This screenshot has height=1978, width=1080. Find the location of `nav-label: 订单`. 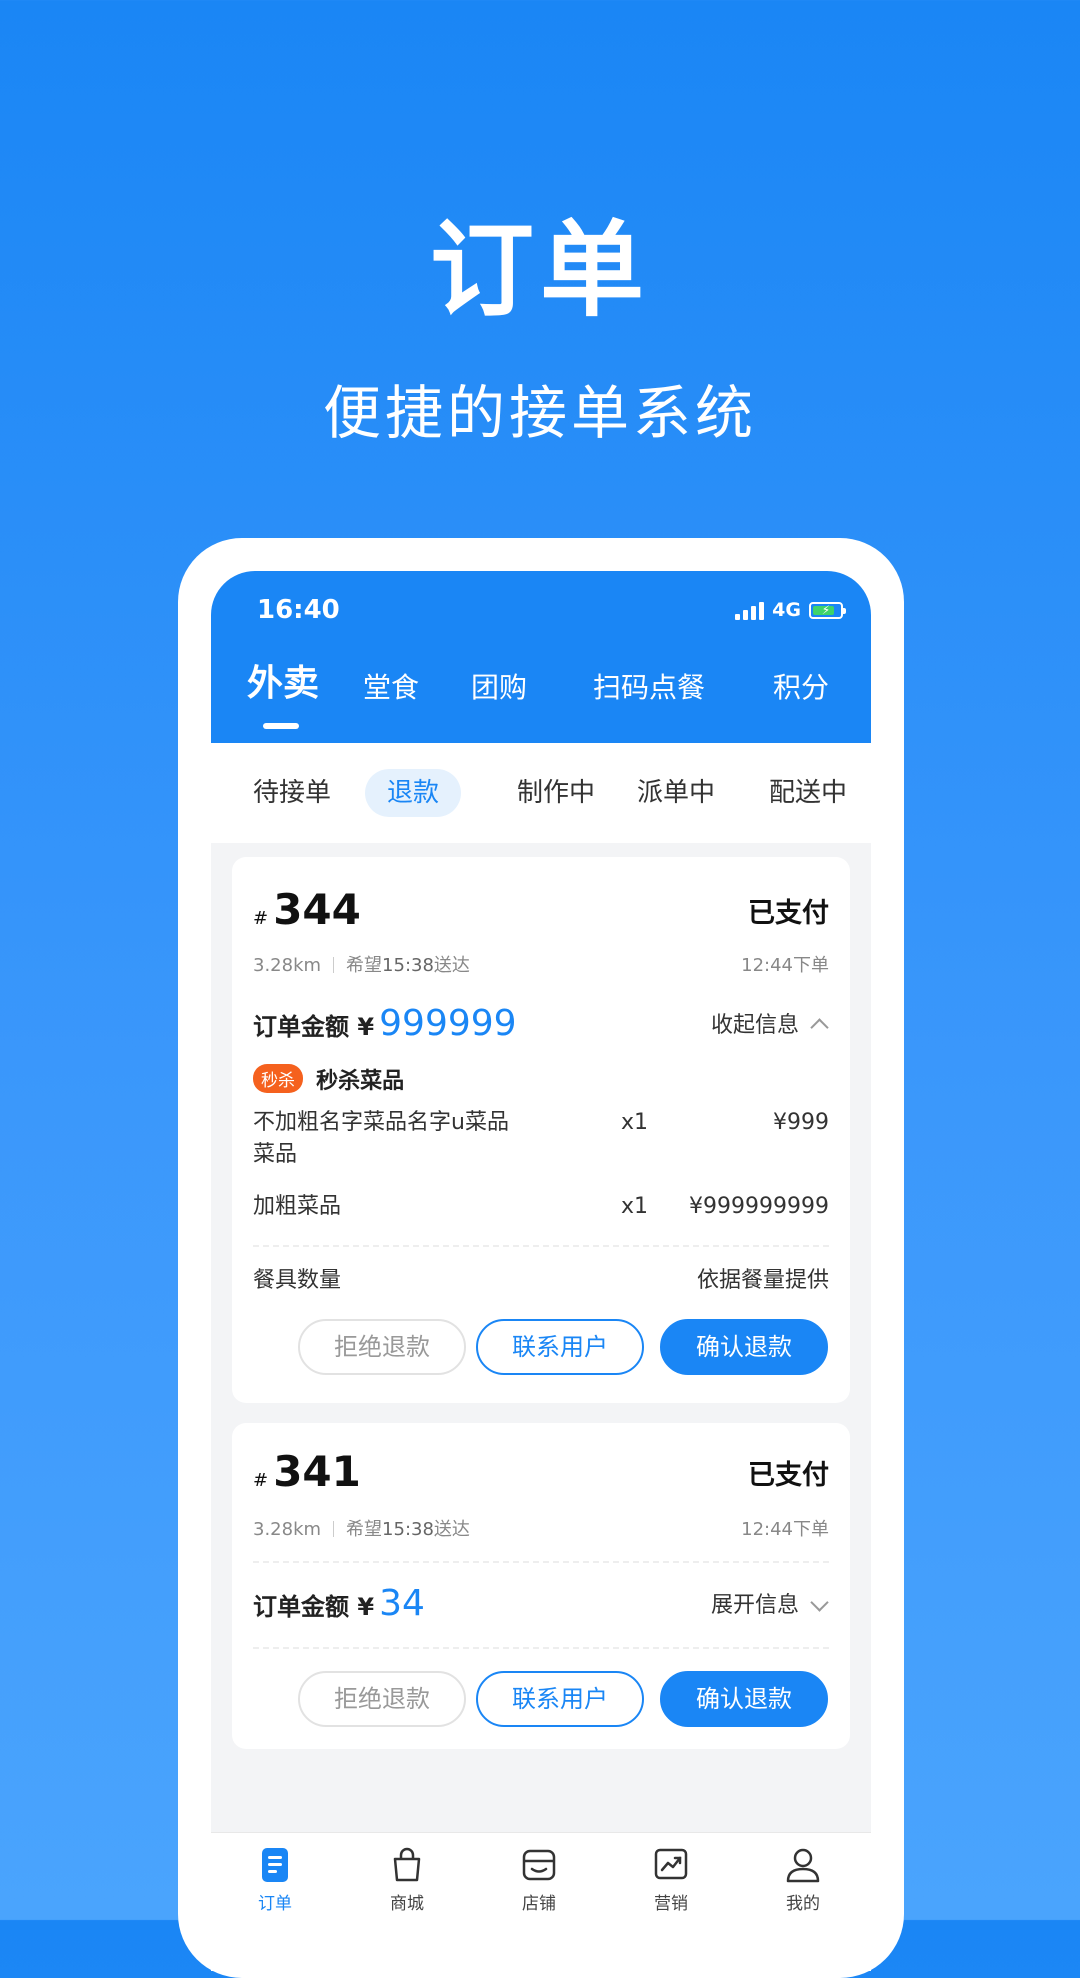

nav-label: 订单 is located at coordinates (275, 1904).